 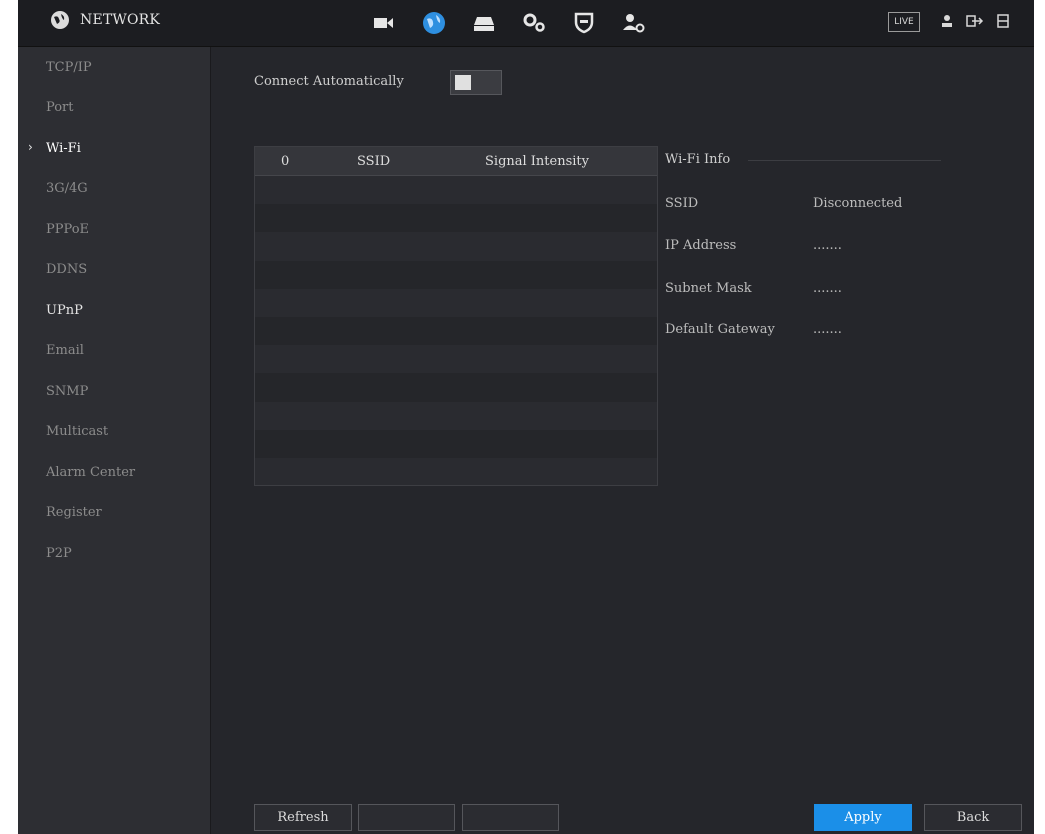 What do you see at coordinates (64, 310) in the screenshot?
I see `sidebar-item-label: UPnP` at bounding box center [64, 310].